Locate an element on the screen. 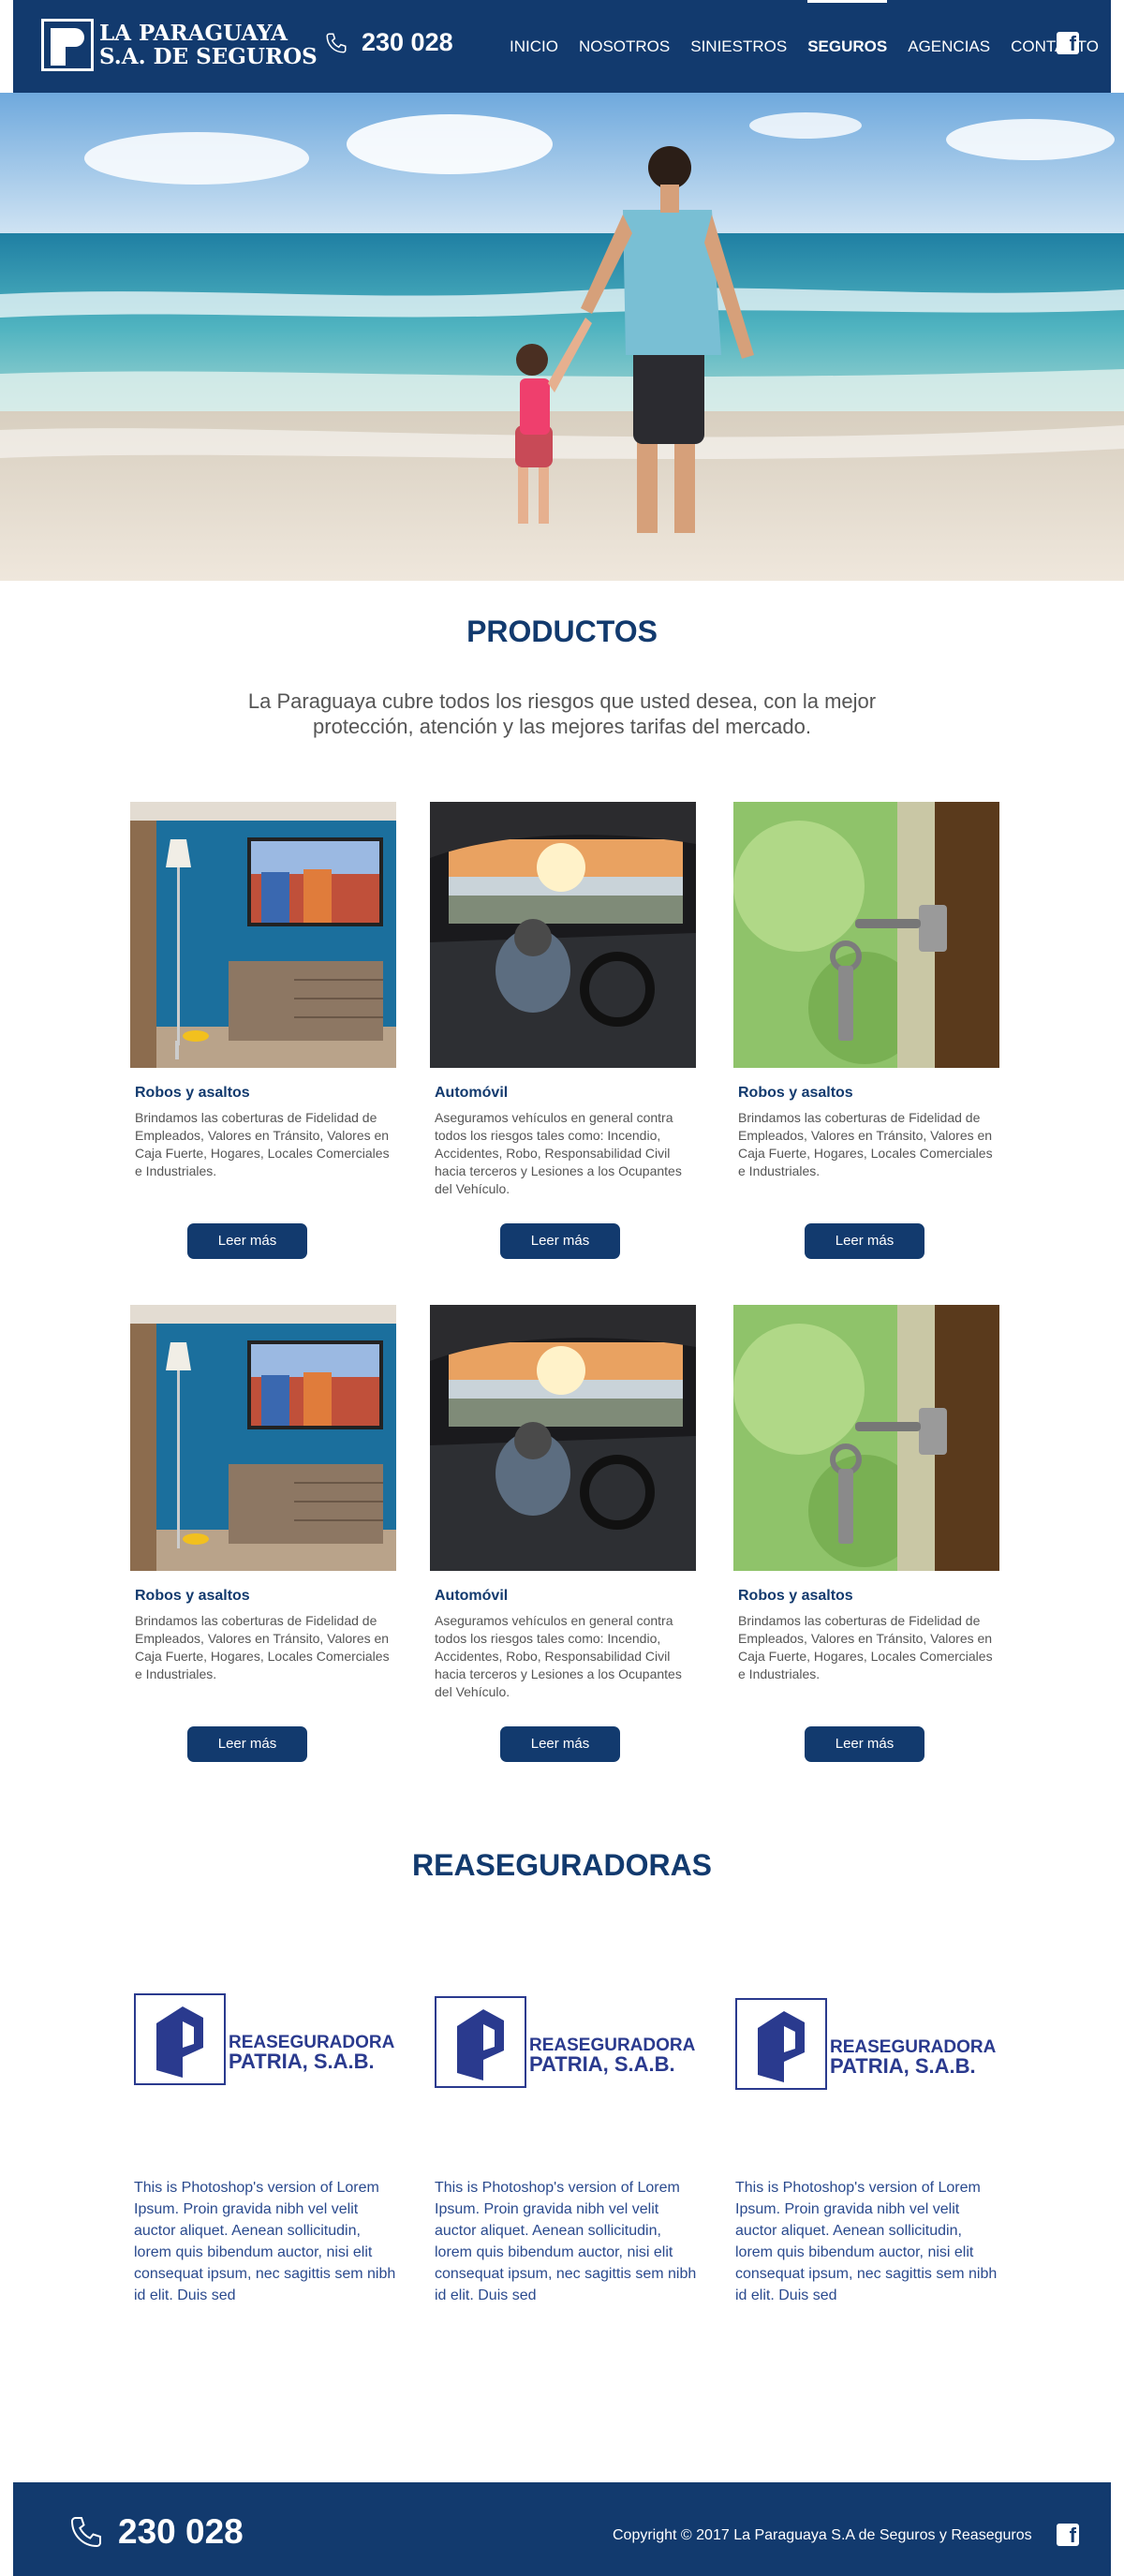 The height and width of the screenshot is (2576, 1124). nav-item-nosotros: NOSOTROS is located at coordinates (624, 46).